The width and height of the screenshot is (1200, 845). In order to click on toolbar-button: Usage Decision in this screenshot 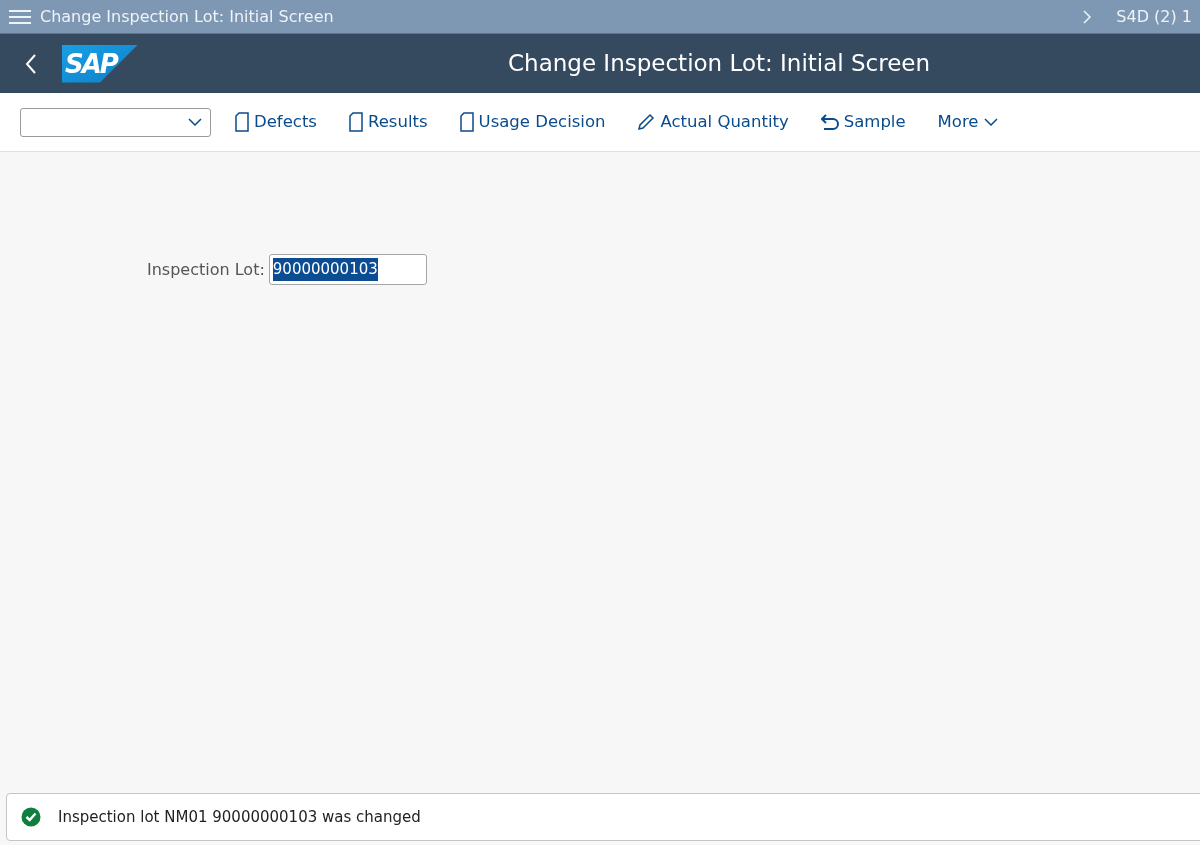, I will do `click(532, 122)`.